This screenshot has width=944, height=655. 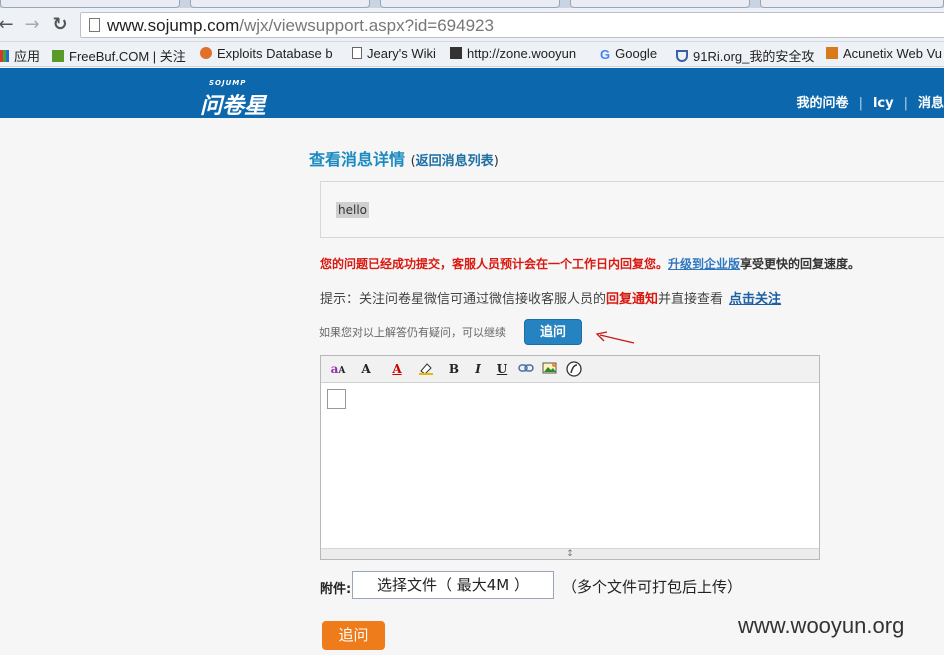 What do you see at coordinates (456, 53) in the screenshot?
I see `wooyun-icon` at bounding box center [456, 53].